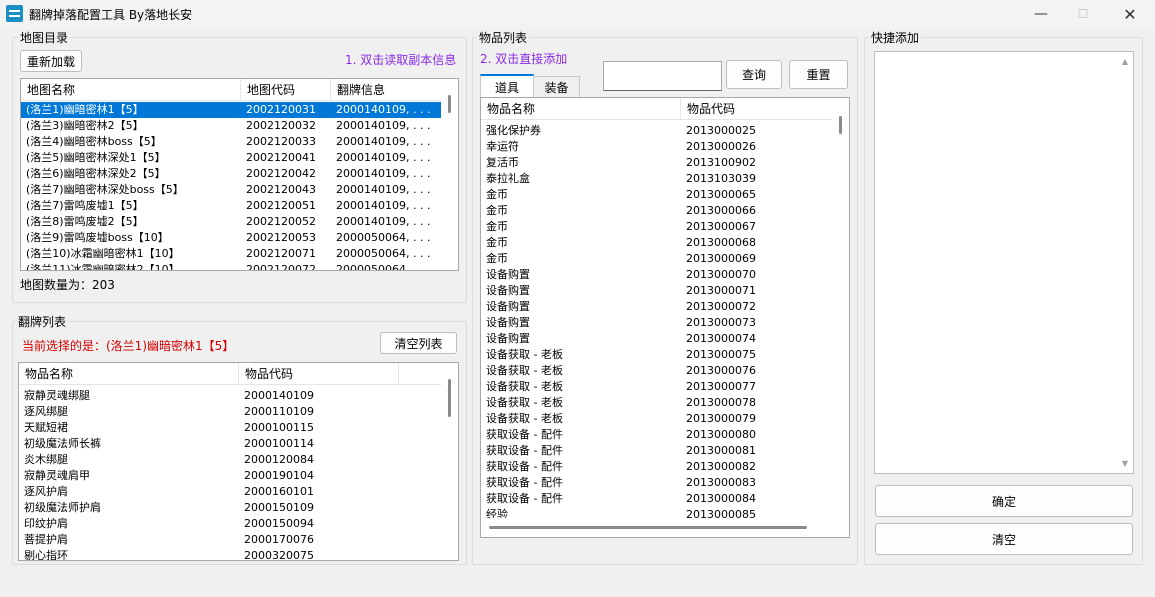  What do you see at coordinates (231, 206) in the screenshot?
I see `table-row: (洛兰7)雷鸣废墟1【5】 2002120051 2000140109, . . .` at bounding box center [231, 206].